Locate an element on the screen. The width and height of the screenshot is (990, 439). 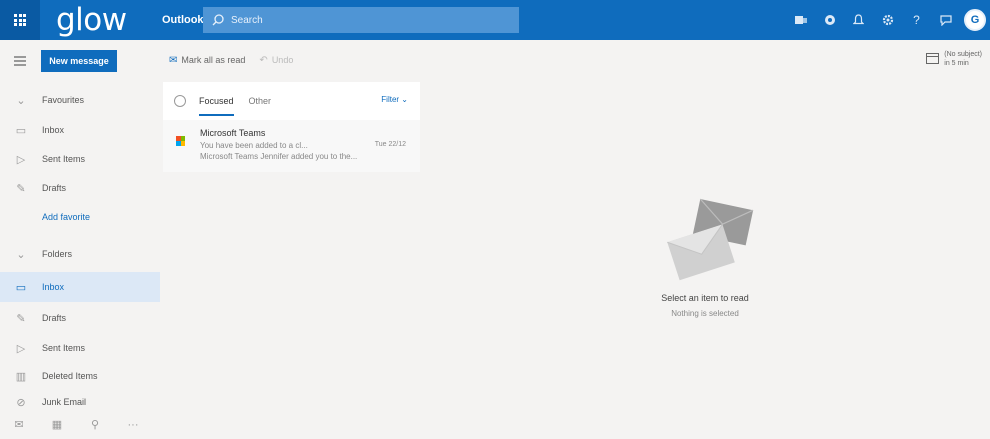
message-sender: Microsoft Teams is located at coordinates (233, 133).